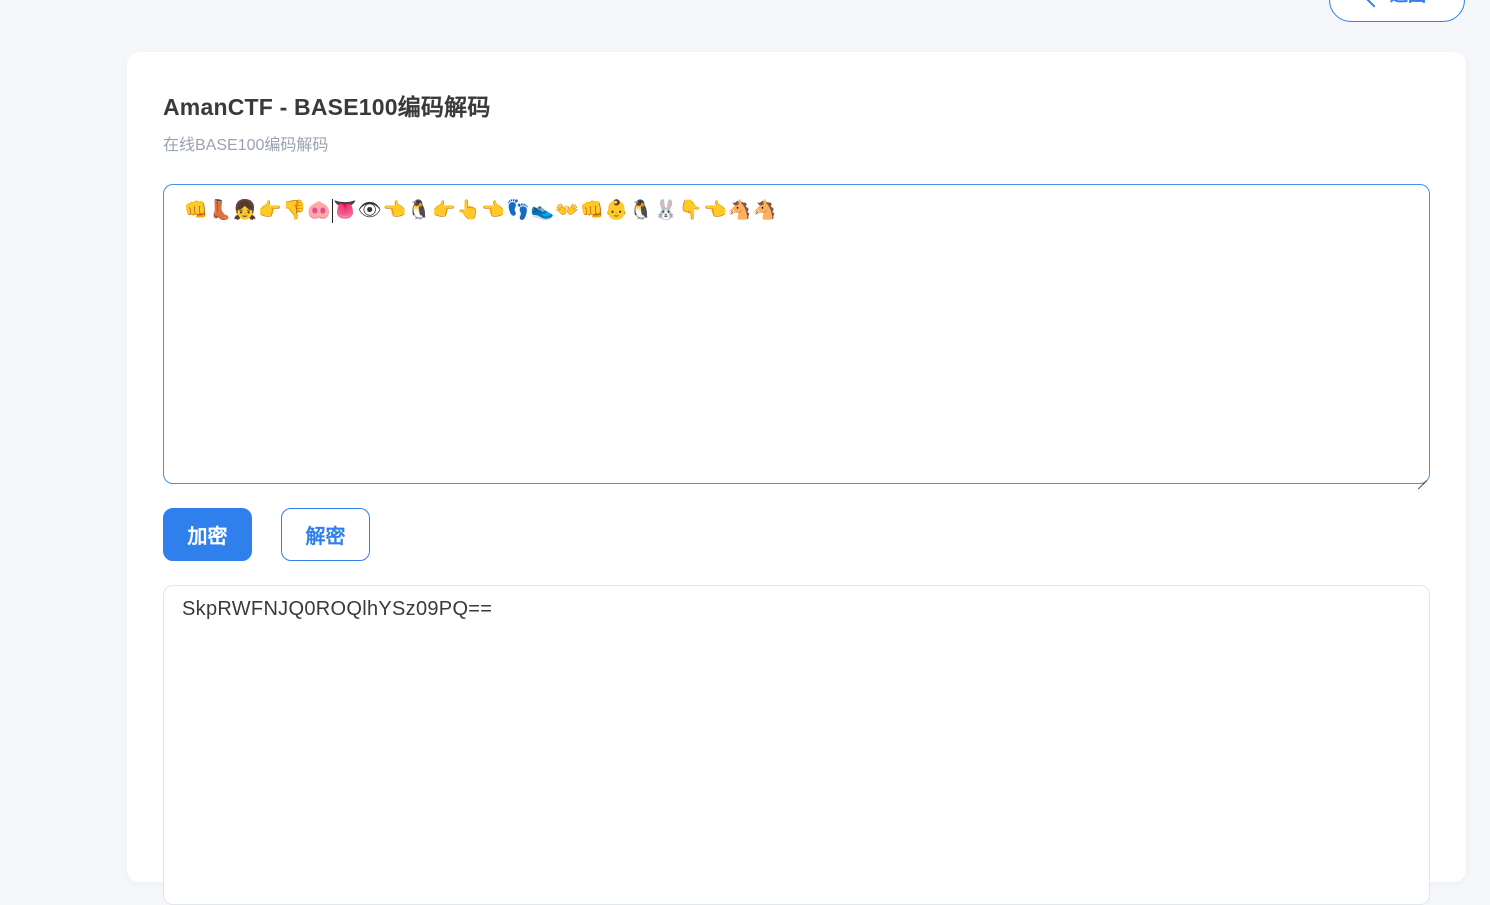 The width and height of the screenshot is (1490, 905). I want to click on chevron-left-icon, so click(1374, 4).